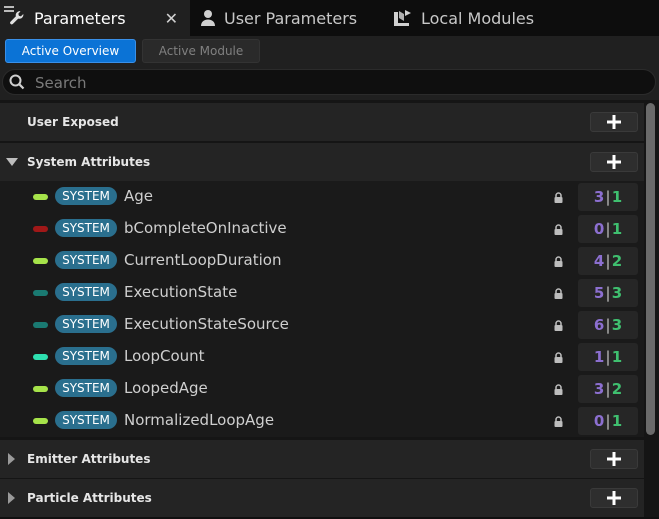 The image size is (659, 519). What do you see at coordinates (322, 389) in the screenshot?
I see `parameter-row: SYSTEM LoopedAge 3 | 2` at bounding box center [322, 389].